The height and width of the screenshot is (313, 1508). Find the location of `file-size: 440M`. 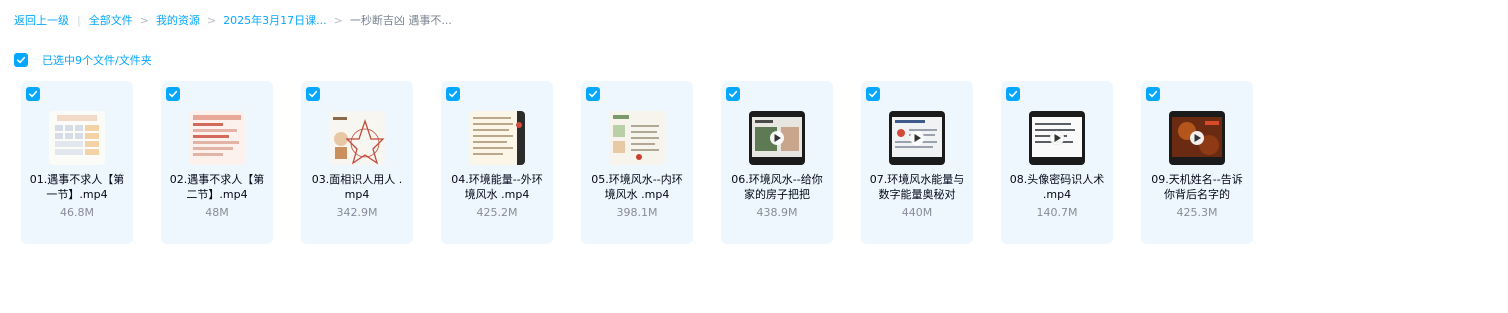

file-size: 440M is located at coordinates (917, 212).